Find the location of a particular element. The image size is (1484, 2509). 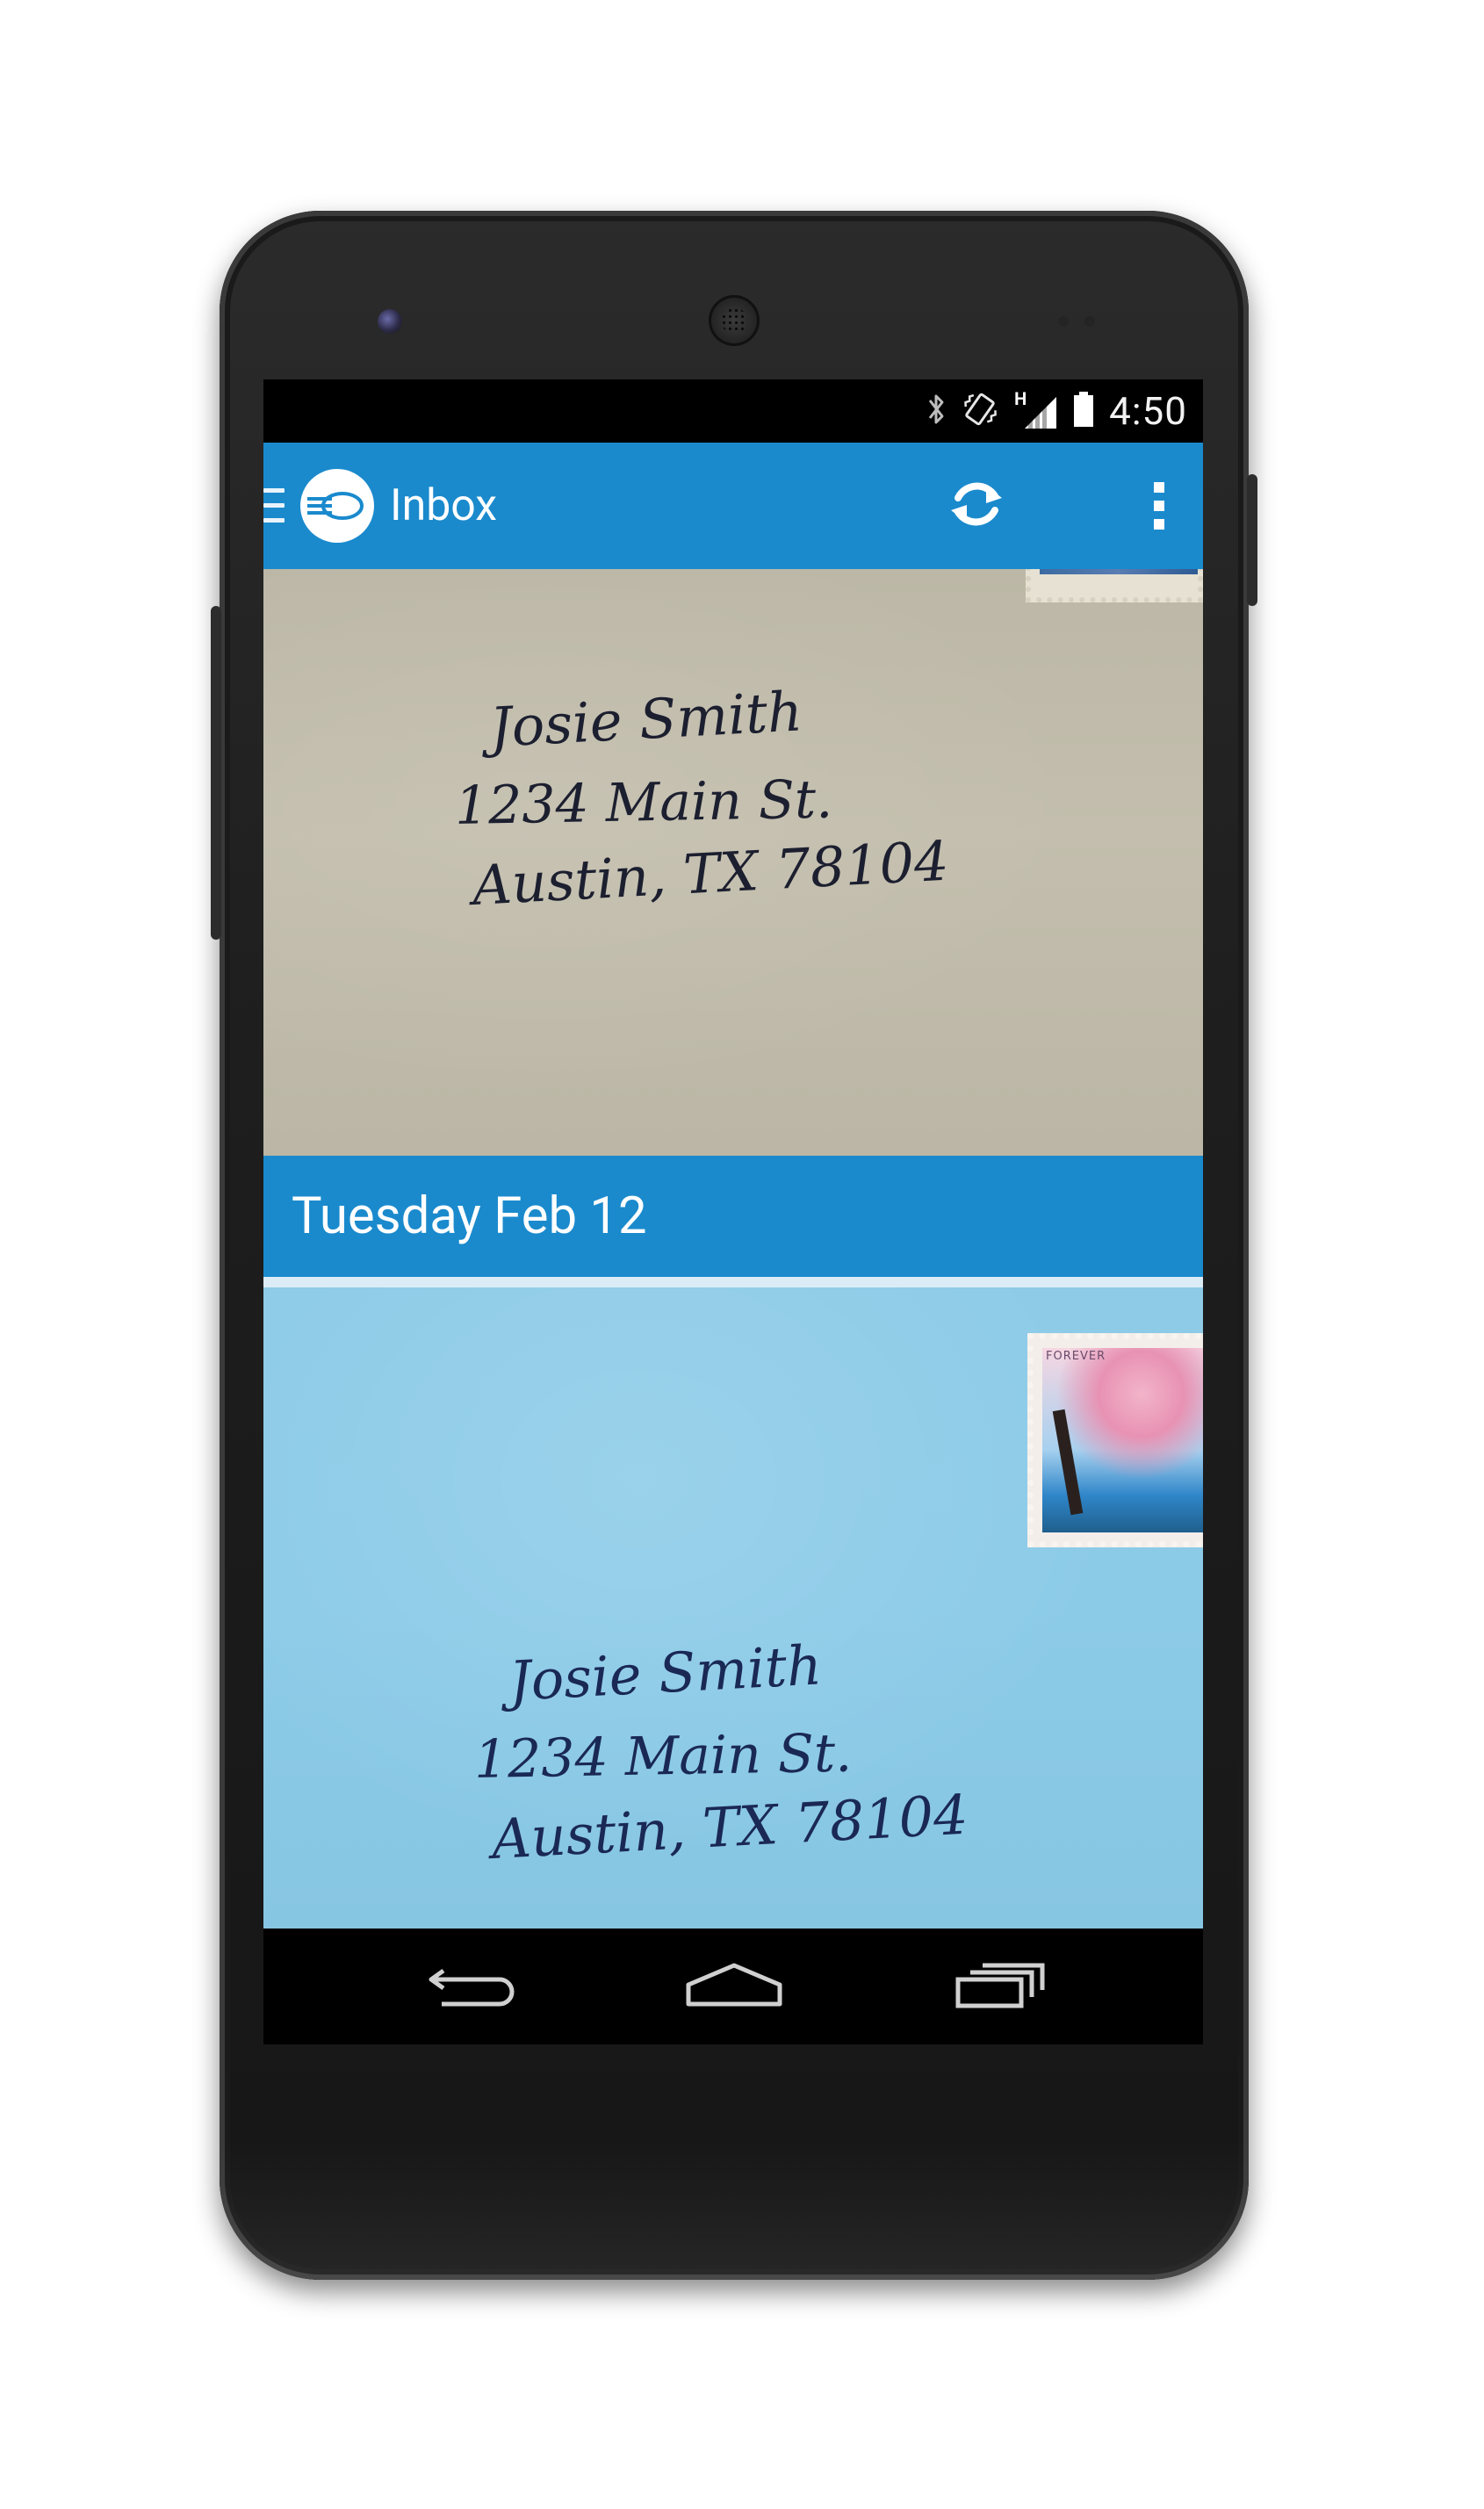

bluetooth-icon is located at coordinates (936, 411).